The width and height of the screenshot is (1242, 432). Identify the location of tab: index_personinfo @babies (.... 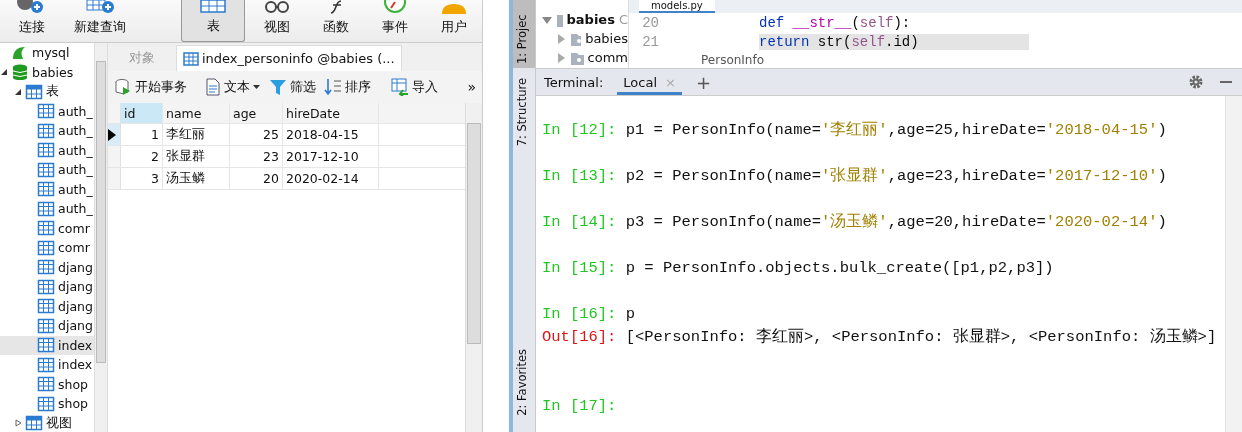
(289, 58).